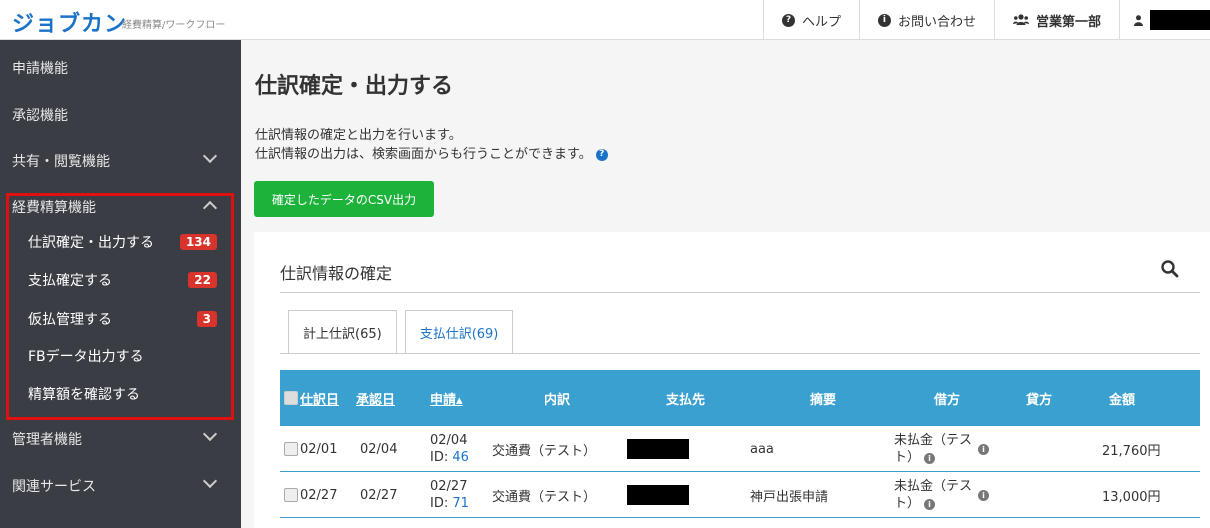 Image resolution: width=1210 pixels, height=528 pixels. What do you see at coordinates (91, 243) in the screenshot?
I see `sidebar-subitem-label: 仕訳確定・出力する` at bounding box center [91, 243].